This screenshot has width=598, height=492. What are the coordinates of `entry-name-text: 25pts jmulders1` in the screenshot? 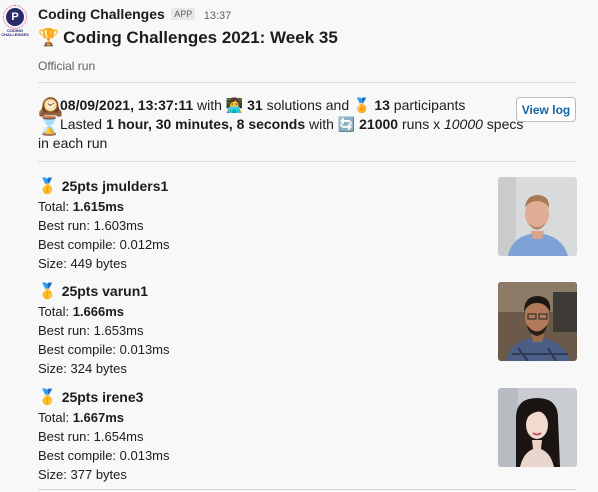 It's located at (115, 186).